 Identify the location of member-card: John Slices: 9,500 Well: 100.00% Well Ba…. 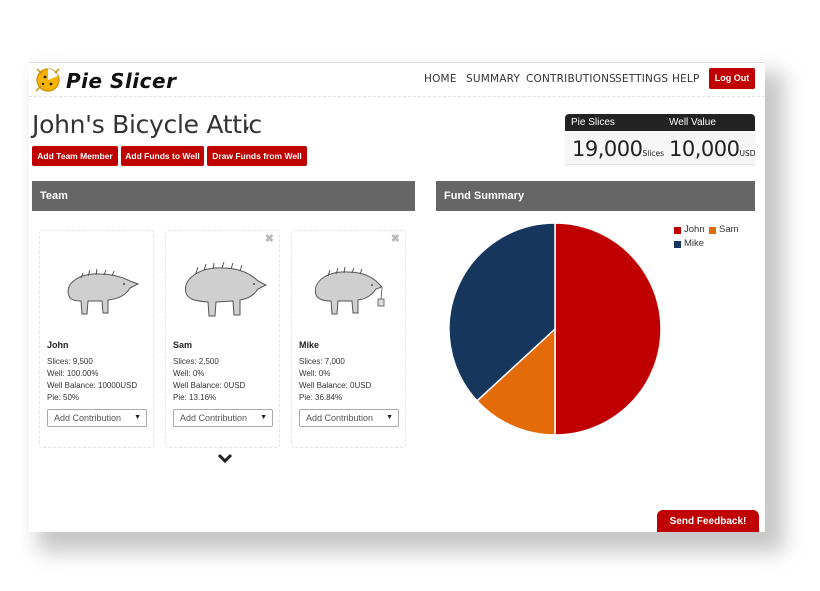
(96, 339).